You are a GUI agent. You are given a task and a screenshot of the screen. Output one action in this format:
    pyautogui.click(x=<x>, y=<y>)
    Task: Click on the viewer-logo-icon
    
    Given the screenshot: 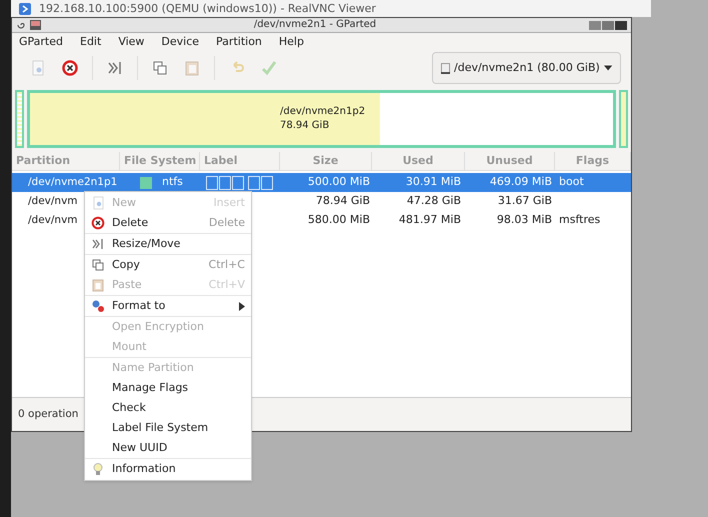 What is the action you would take?
    pyautogui.click(x=25, y=8)
    